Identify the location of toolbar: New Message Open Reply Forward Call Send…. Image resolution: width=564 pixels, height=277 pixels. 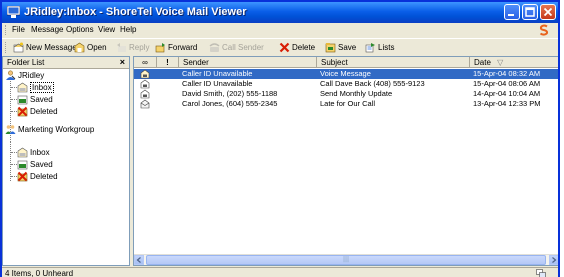
(280, 46).